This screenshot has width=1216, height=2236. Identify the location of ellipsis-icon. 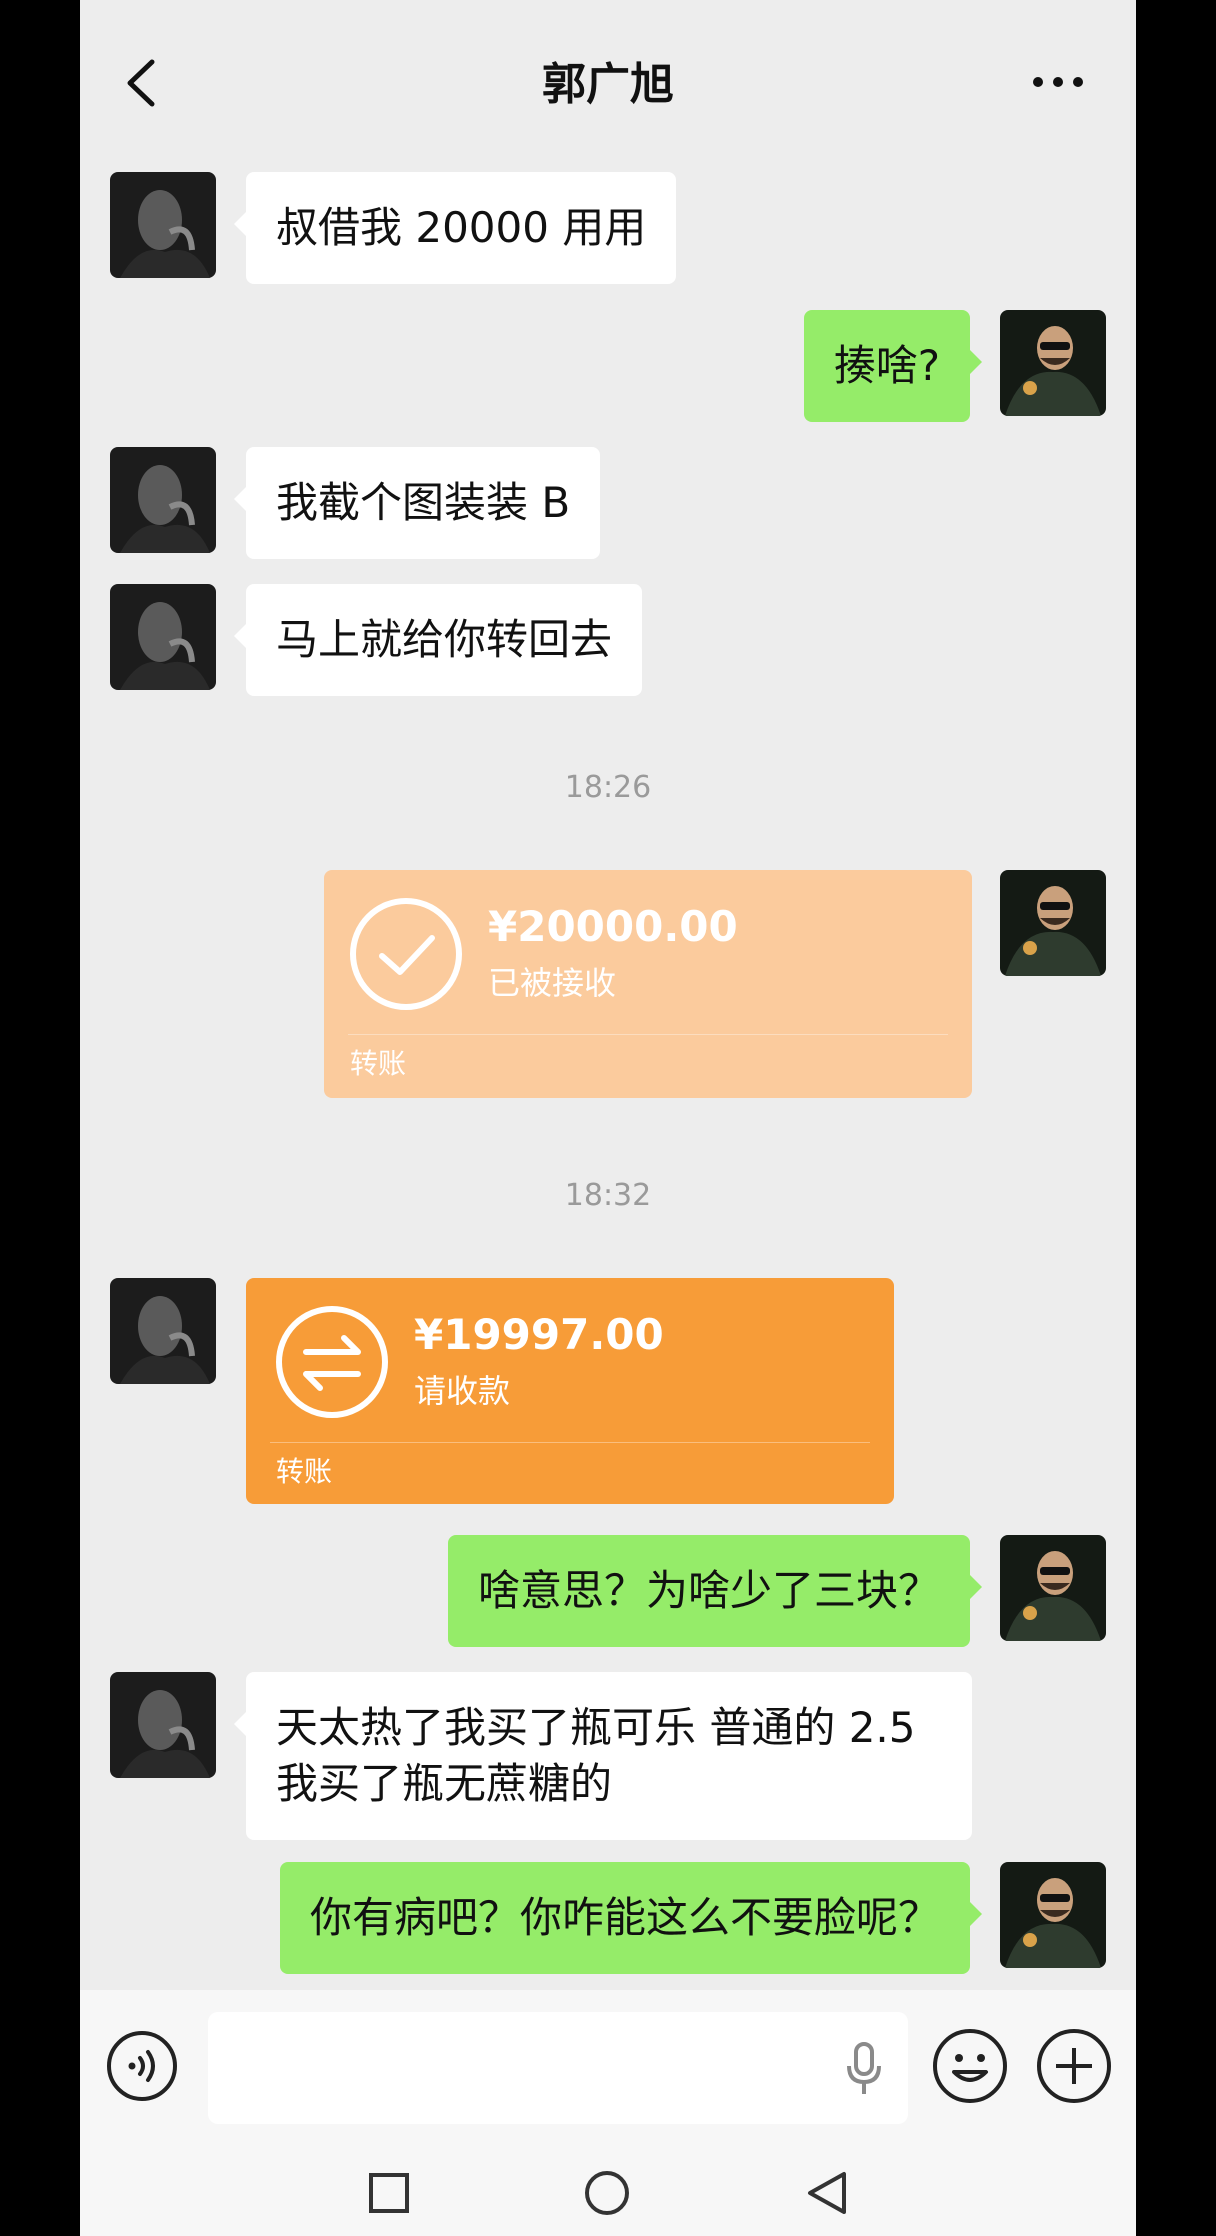
(1058, 82).